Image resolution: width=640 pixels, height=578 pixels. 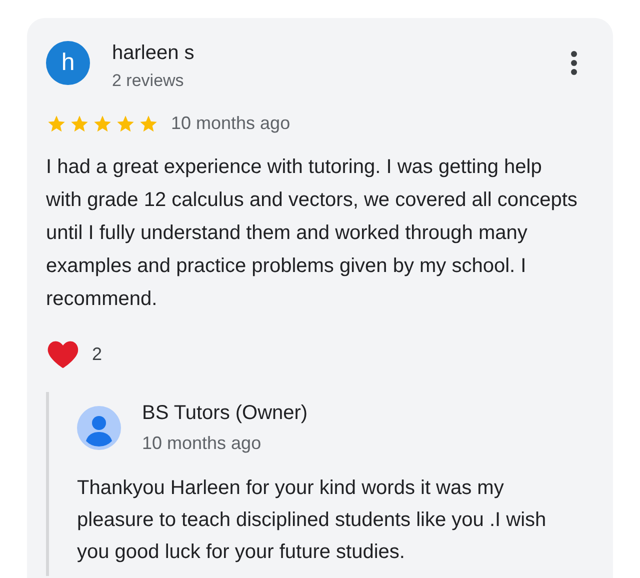 What do you see at coordinates (154, 53) in the screenshot?
I see `author-name: harleen s` at bounding box center [154, 53].